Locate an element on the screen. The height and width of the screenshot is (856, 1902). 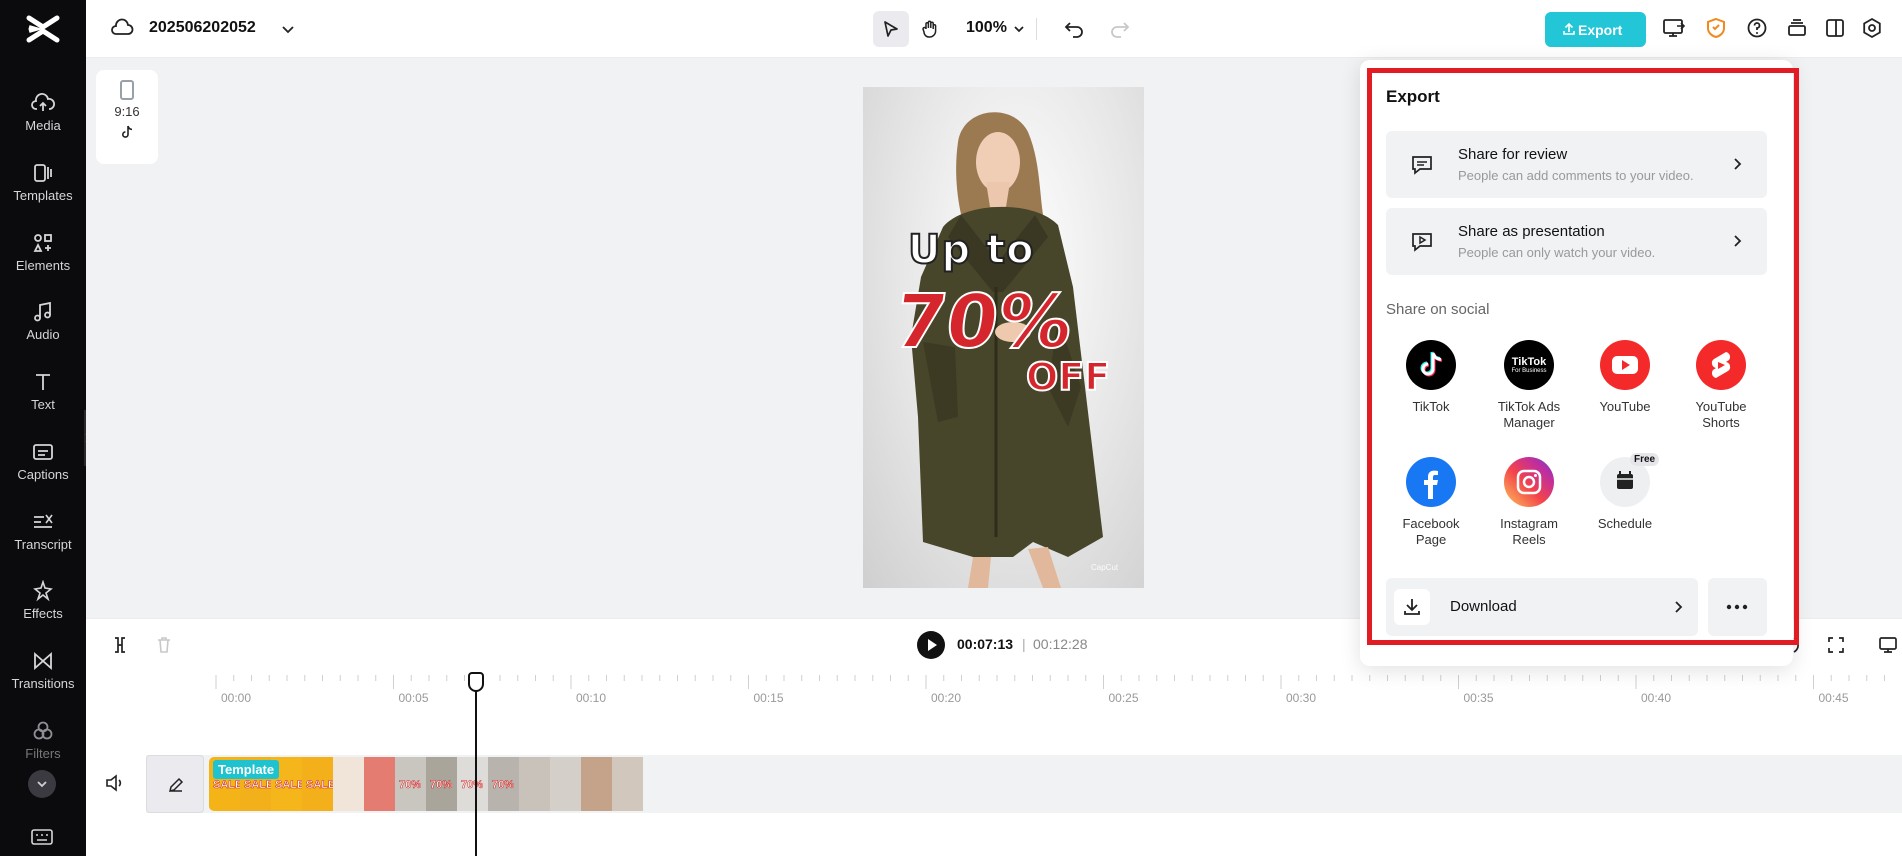
social-name: Schedule is located at coordinates (1625, 523).